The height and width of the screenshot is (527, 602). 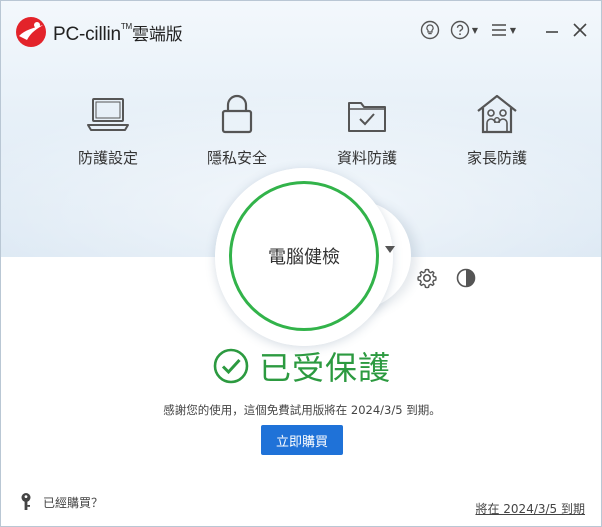 I want to click on minimize-icon, so click(x=552, y=32).